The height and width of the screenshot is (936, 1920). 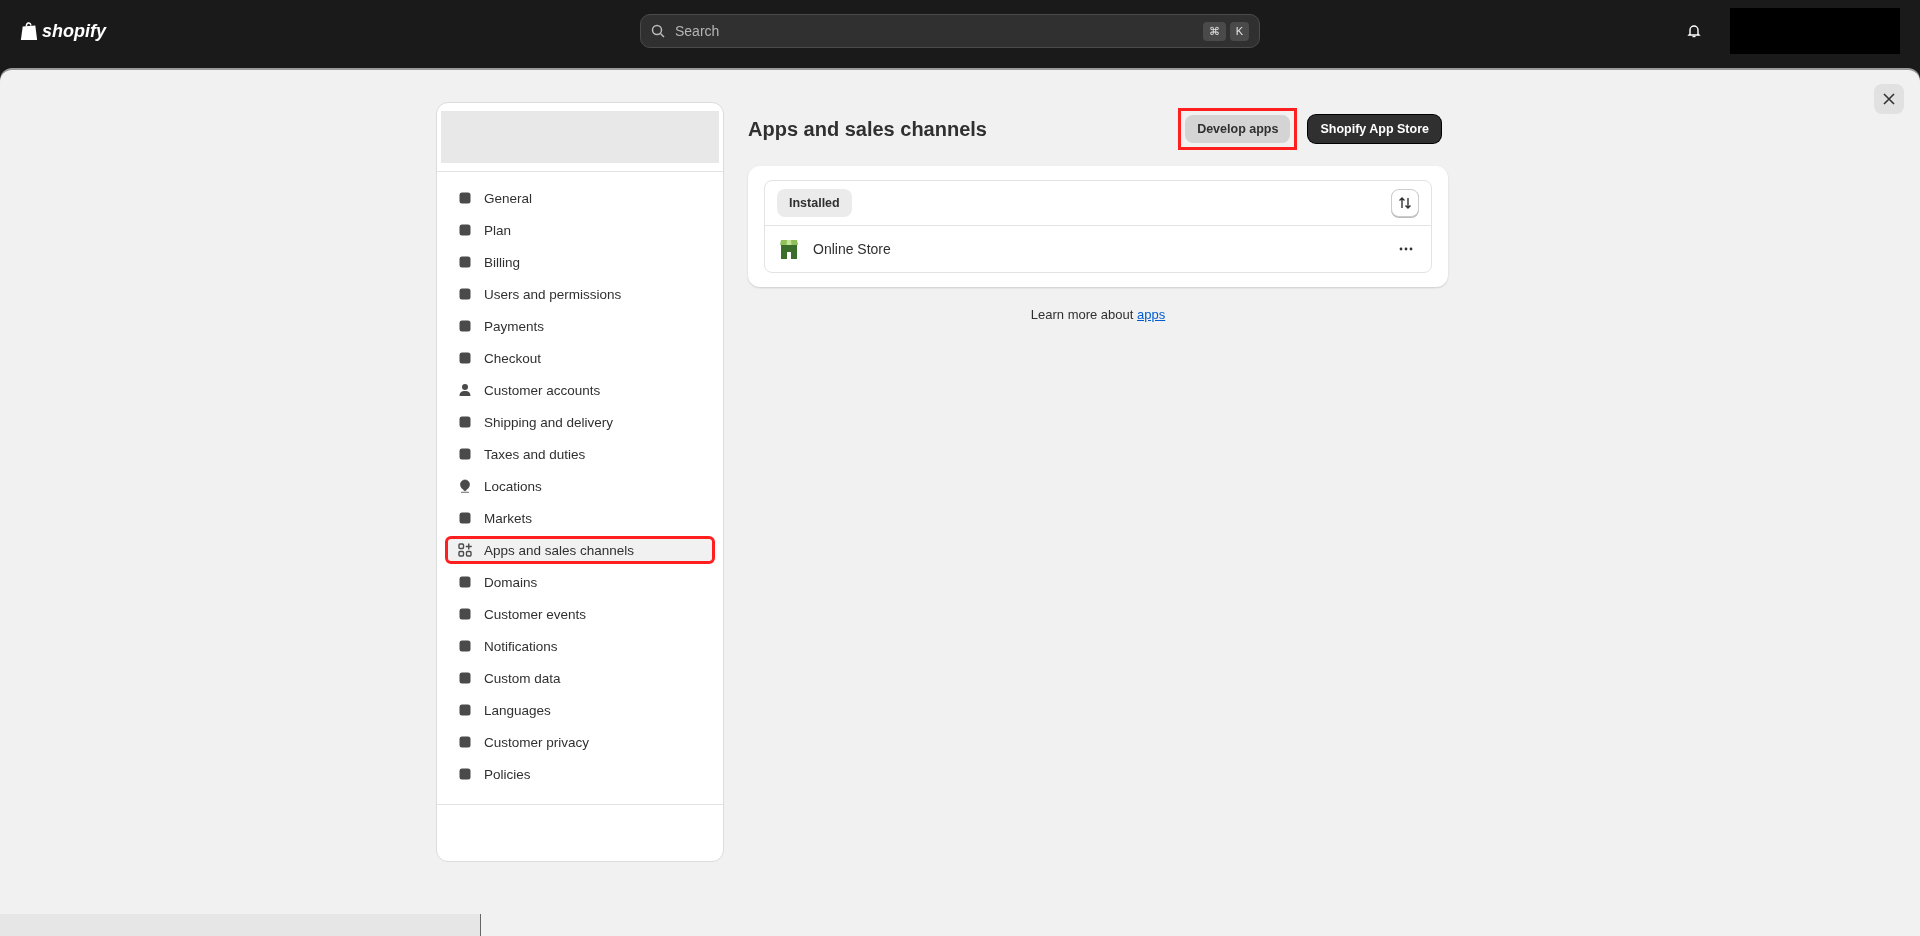 What do you see at coordinates (580, 550) in the screenshot?
I see `sidebar-item: Apps and sales channels` at bounding box center [580, 550].